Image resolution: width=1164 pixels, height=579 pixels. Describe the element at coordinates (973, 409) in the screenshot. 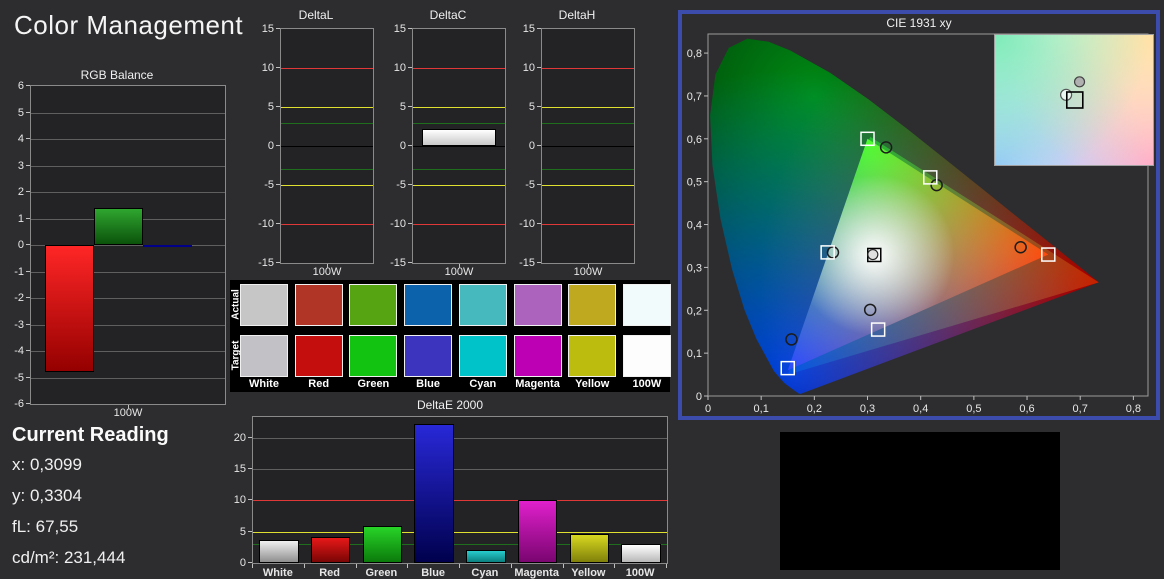

I see `x-tick-label: 0,5` at that location.